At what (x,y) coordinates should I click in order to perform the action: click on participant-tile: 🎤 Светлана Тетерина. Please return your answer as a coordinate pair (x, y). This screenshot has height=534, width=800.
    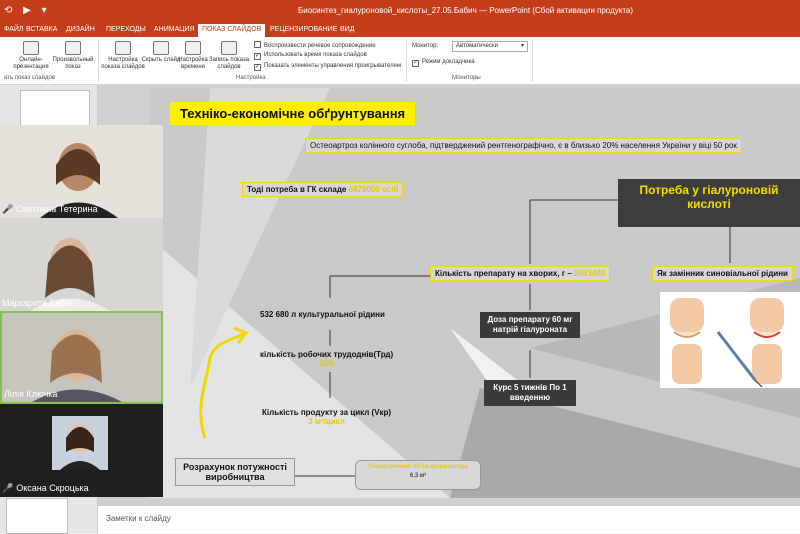
    Looking at the image, I should click on (81, 171).